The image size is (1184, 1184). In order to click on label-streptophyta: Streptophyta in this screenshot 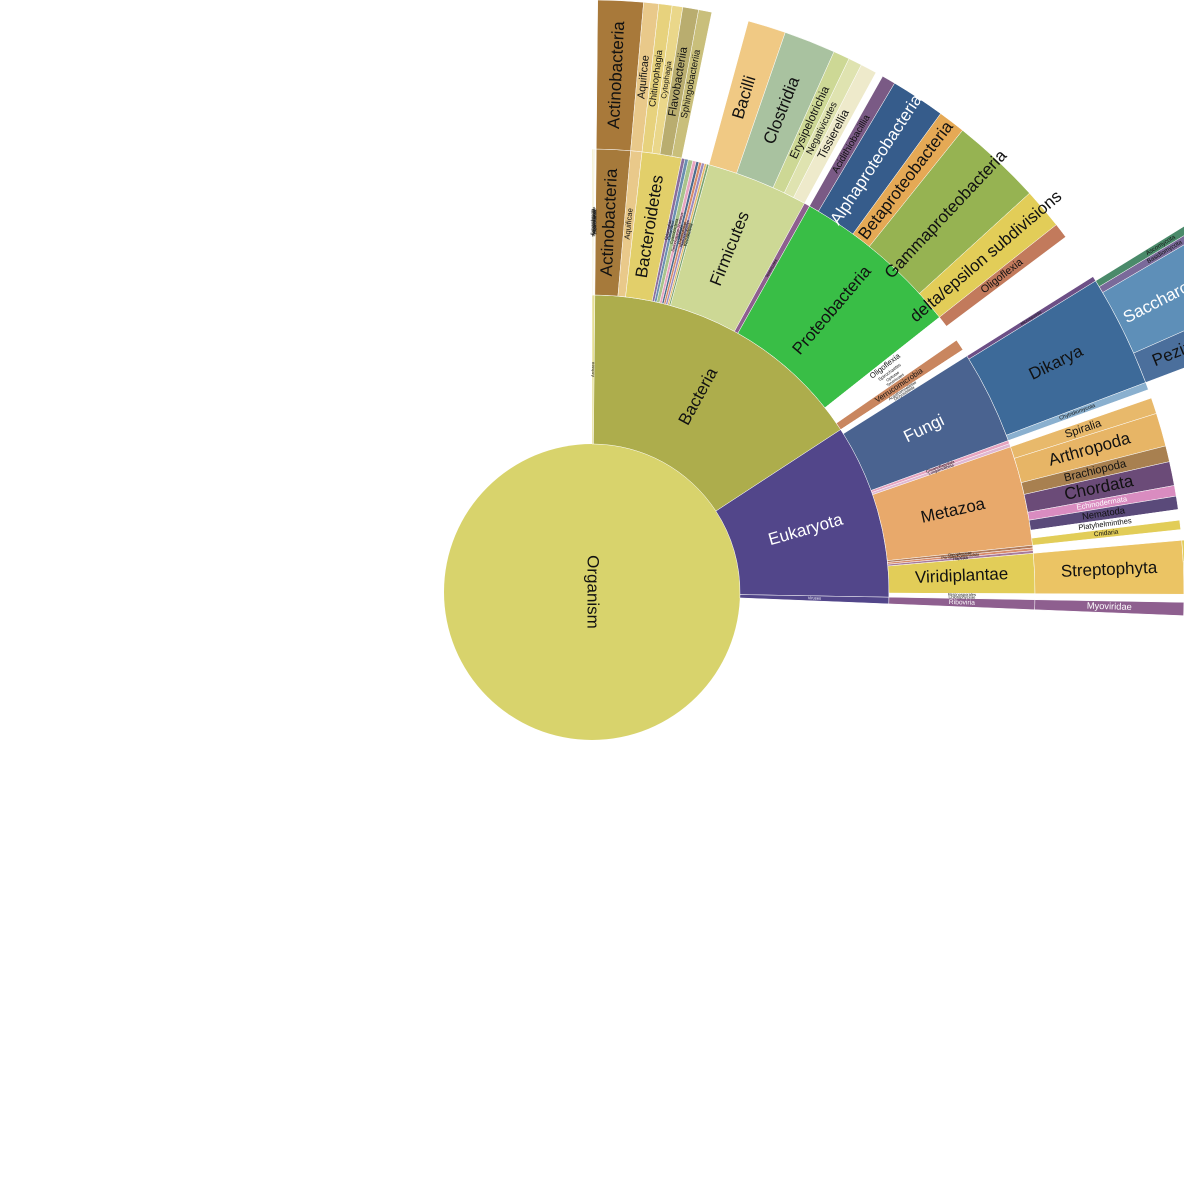, I will do `click(1109, 569)`.